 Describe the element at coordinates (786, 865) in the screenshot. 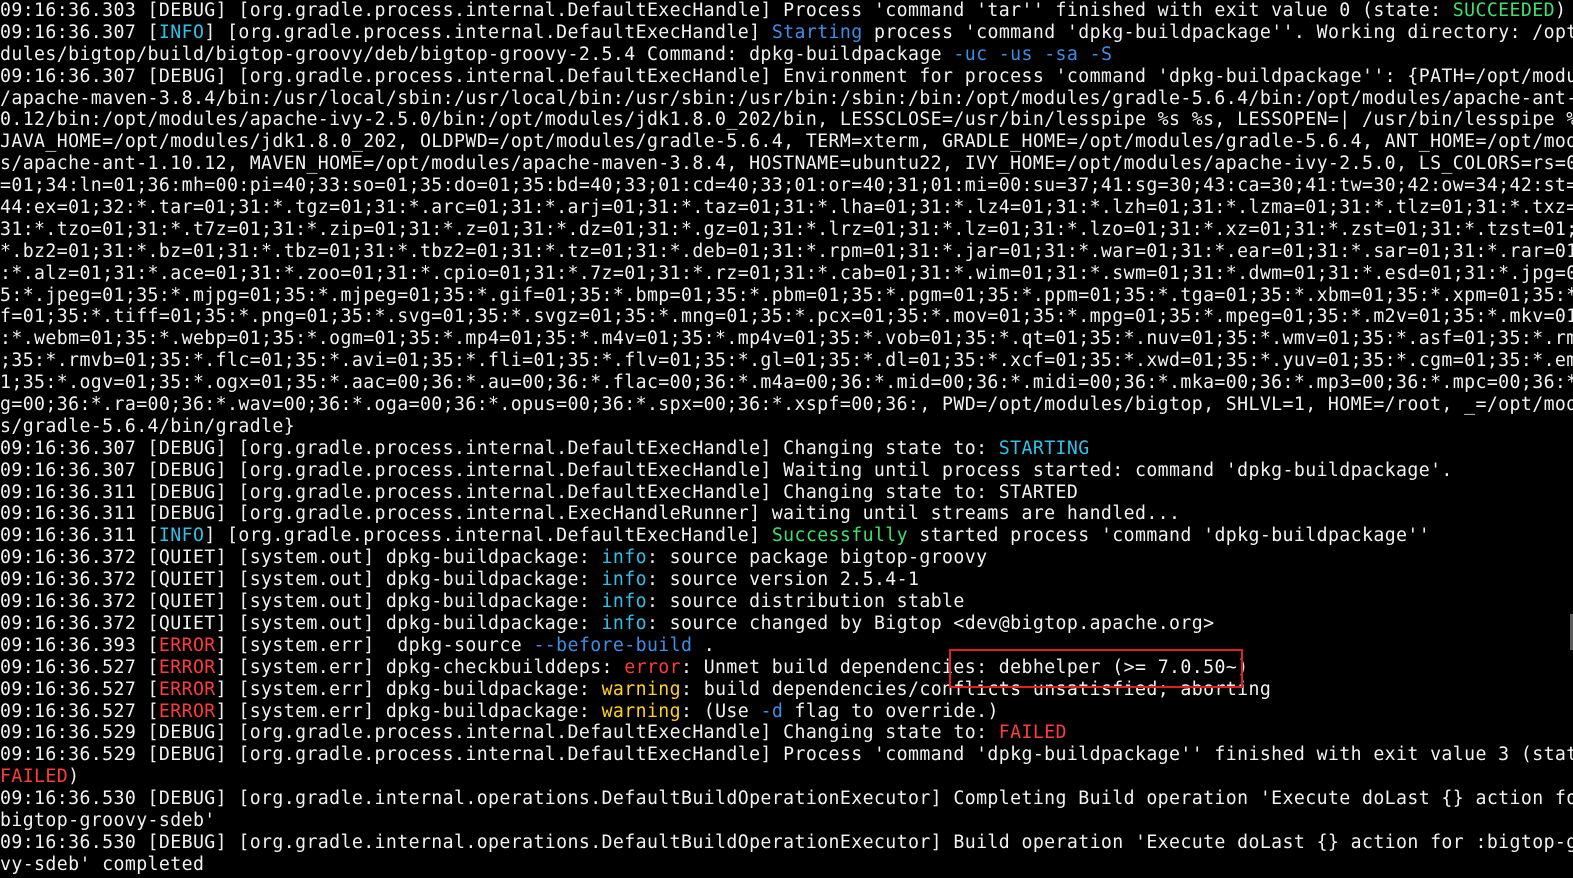

I see `terminal-line: vy-sdeb' completed` at that location.